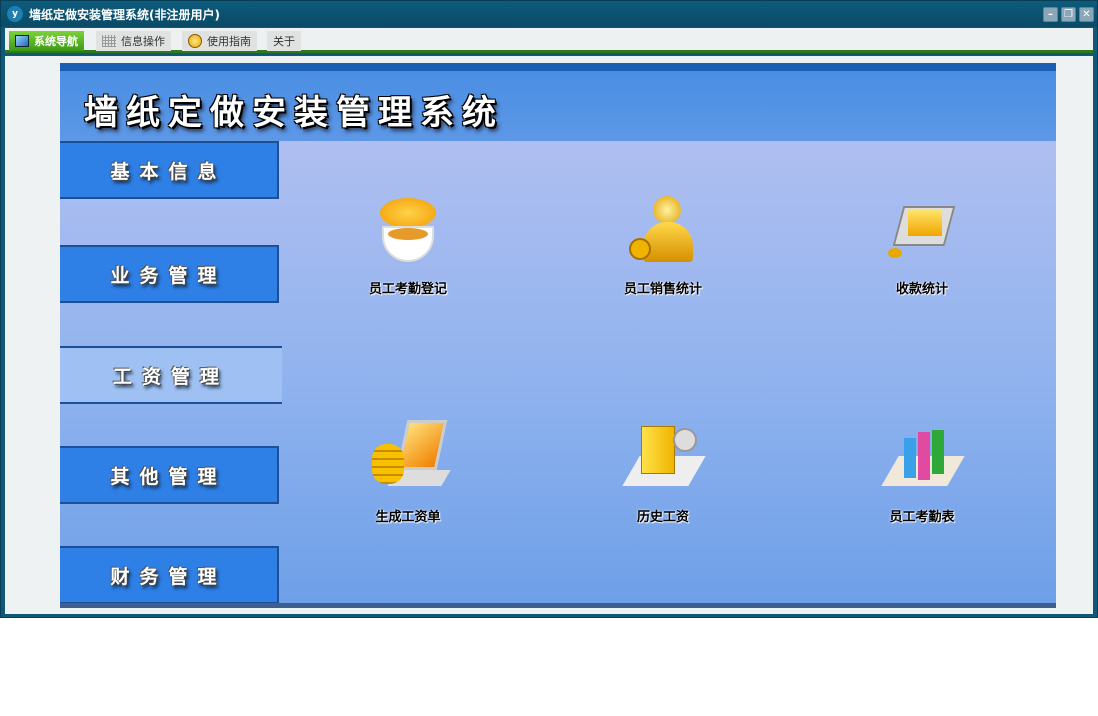 The width and height of the screenshot is (1098, 716). What do you see at coordinates (109, 41) in the screenshot?
I see `grid-icon` at bounding box center [109, 41].